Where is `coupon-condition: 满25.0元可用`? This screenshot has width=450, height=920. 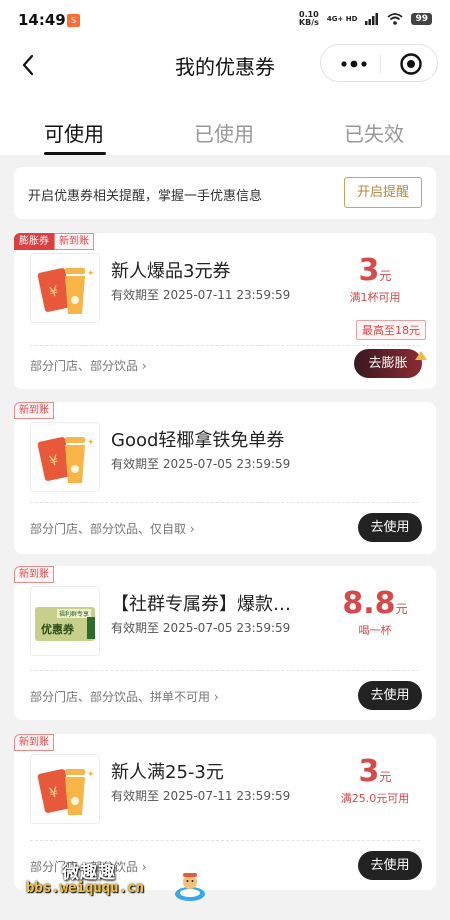
coupon-condition: 满25.0元可用 is located at coordinates (375, 798).